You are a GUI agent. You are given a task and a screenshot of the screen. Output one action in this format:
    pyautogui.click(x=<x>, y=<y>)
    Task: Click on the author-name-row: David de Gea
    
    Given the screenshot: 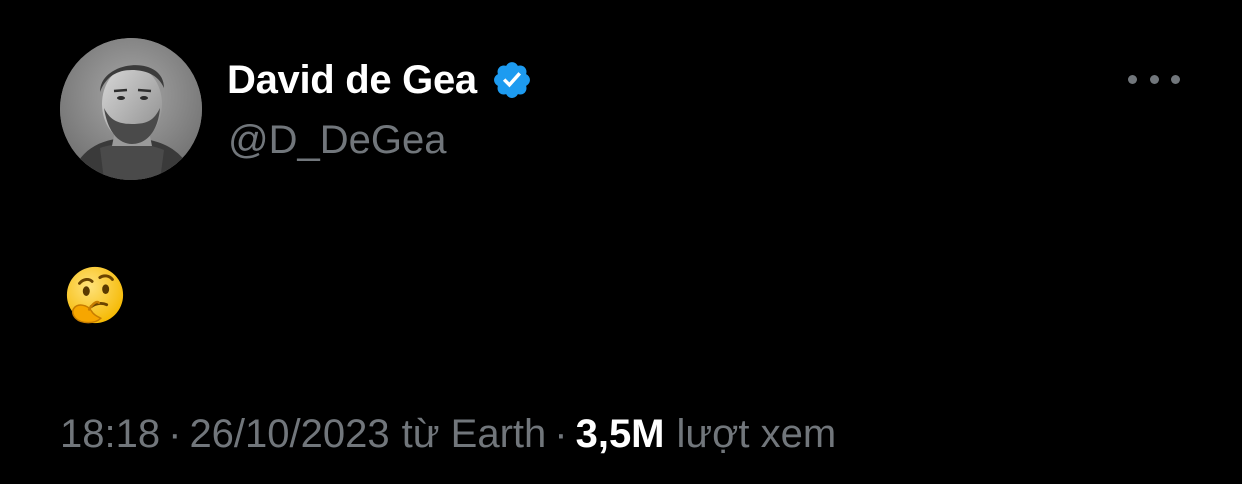 What is the action you would take?
    pyautogui.click(x=380, y=80)
    